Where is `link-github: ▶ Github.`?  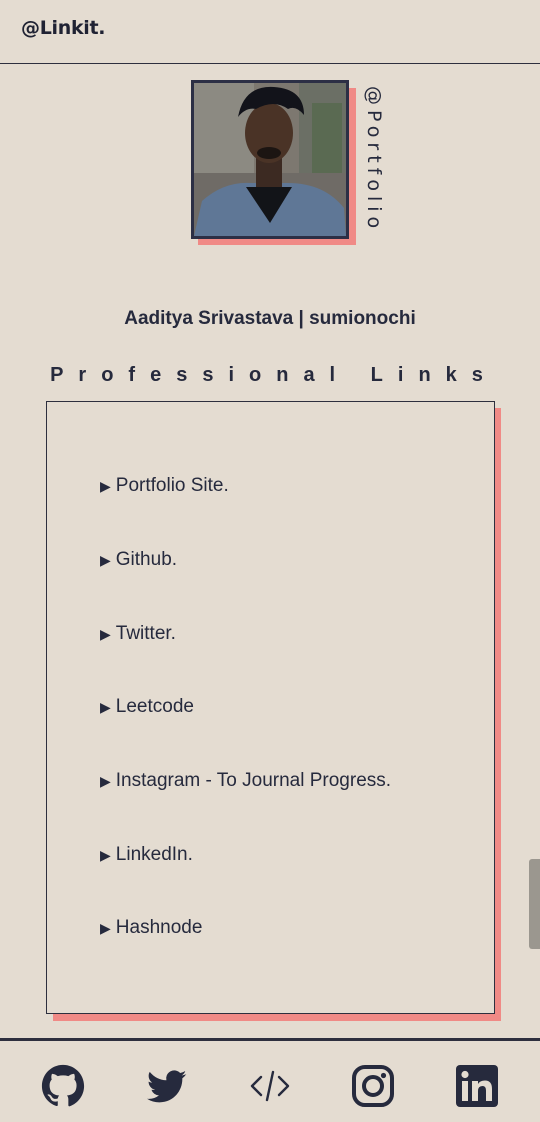 link-github: ▶ Github. is located at coordinates (138, 560).